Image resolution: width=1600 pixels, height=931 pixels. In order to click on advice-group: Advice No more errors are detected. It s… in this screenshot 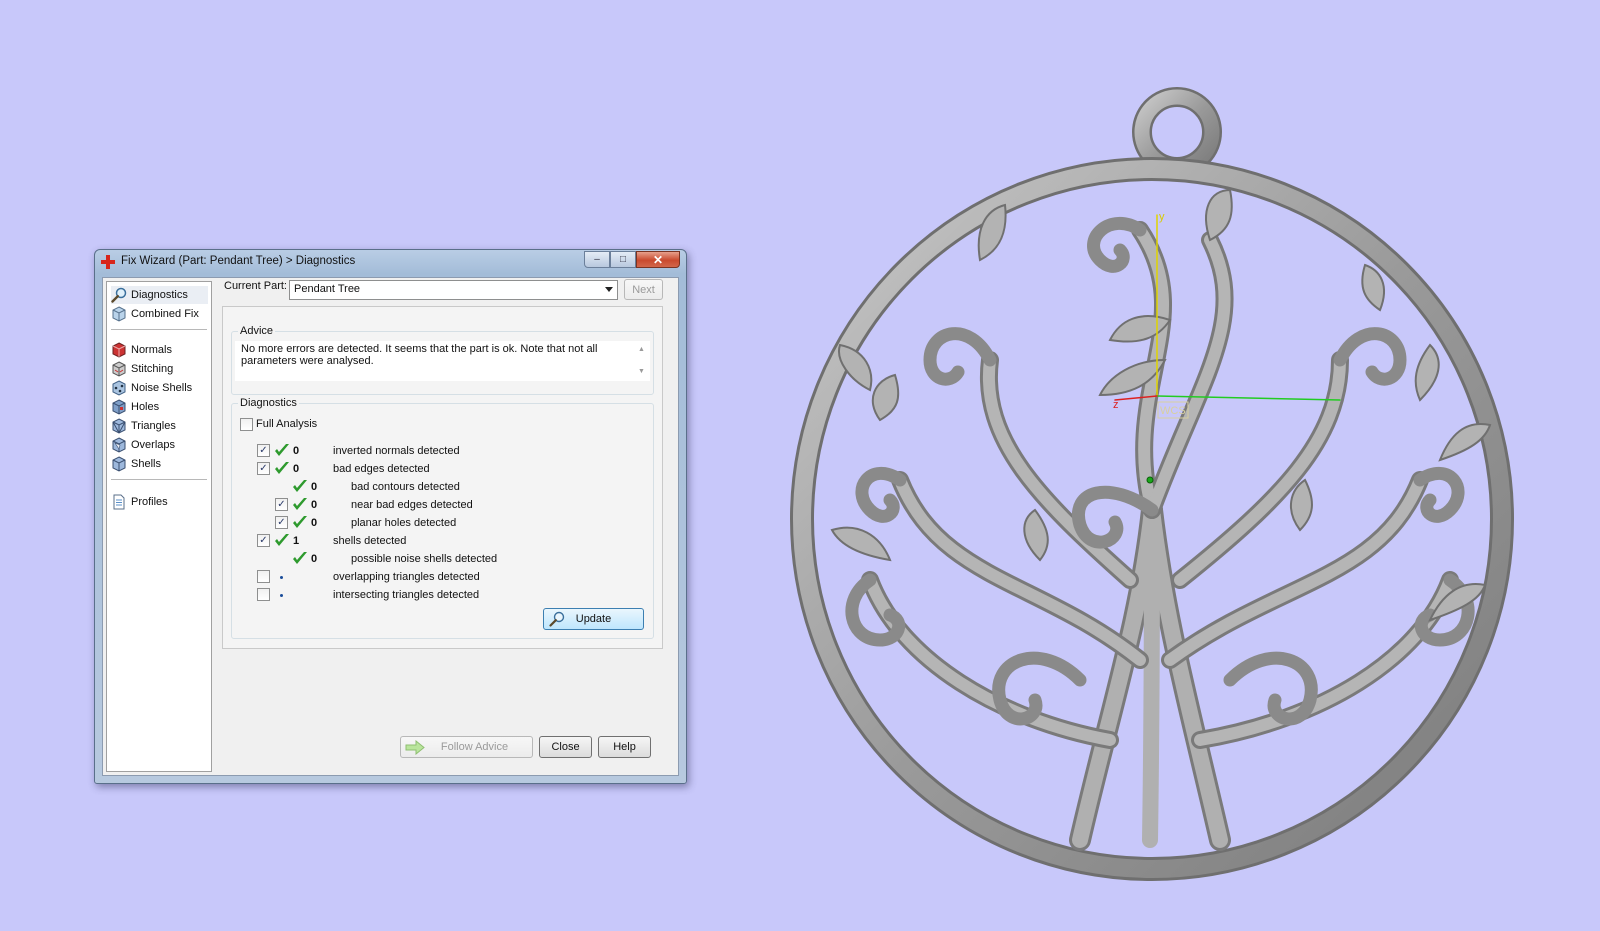, I will do `click(442, 360)`.